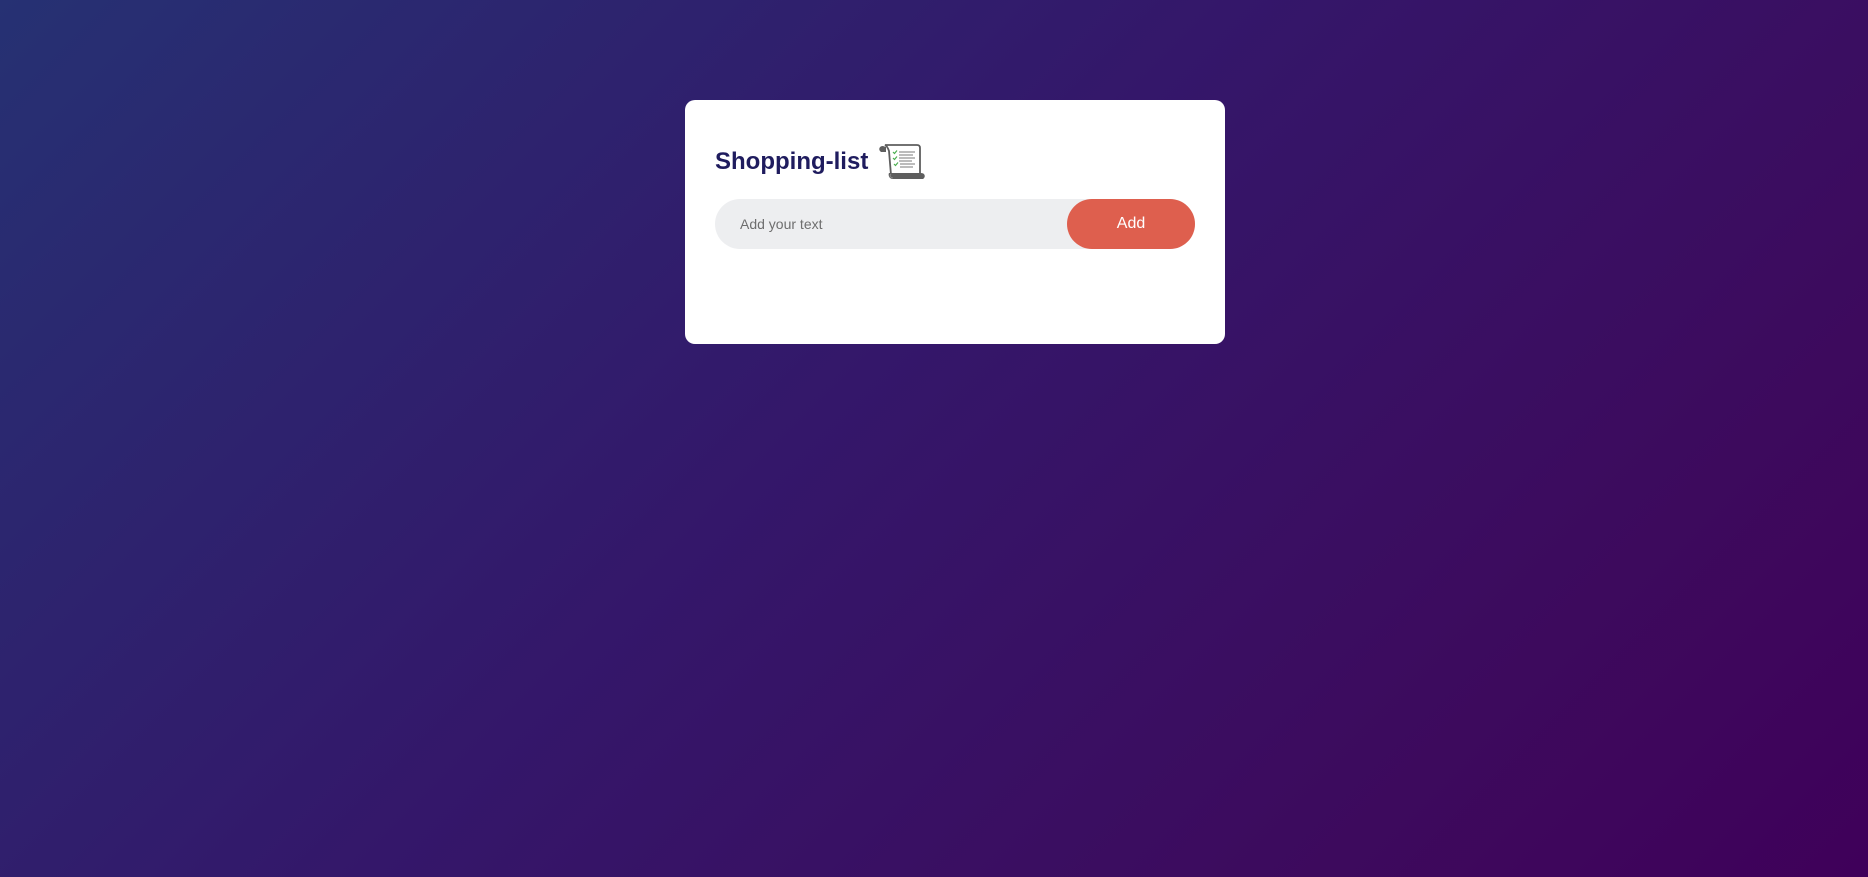 Image resolution: width=1868 pixels, height=877 pixels. What do you see at coordinates (891, 224) in the screenshot?
I see `item-text-input` at bounding box center [891, 224].